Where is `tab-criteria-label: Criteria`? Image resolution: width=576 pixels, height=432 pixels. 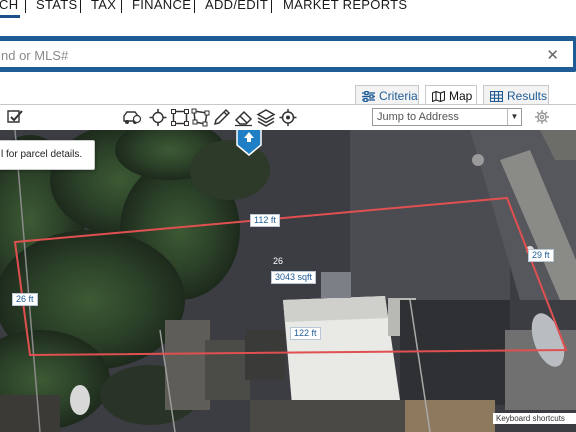 tab-criteria-label: Criteria is located at coordinates (398, 96).